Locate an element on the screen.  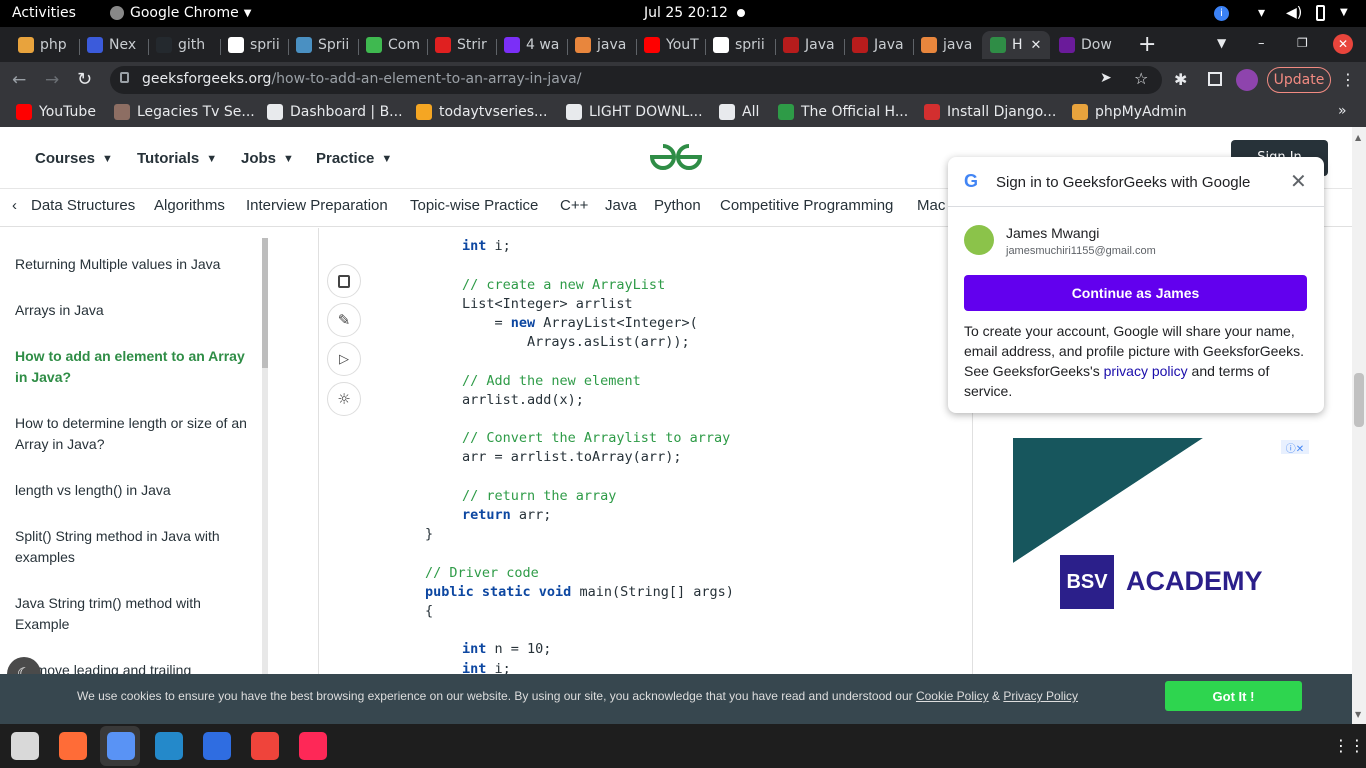
subnav-item: Algorithms is located at coordinates (189, 205).